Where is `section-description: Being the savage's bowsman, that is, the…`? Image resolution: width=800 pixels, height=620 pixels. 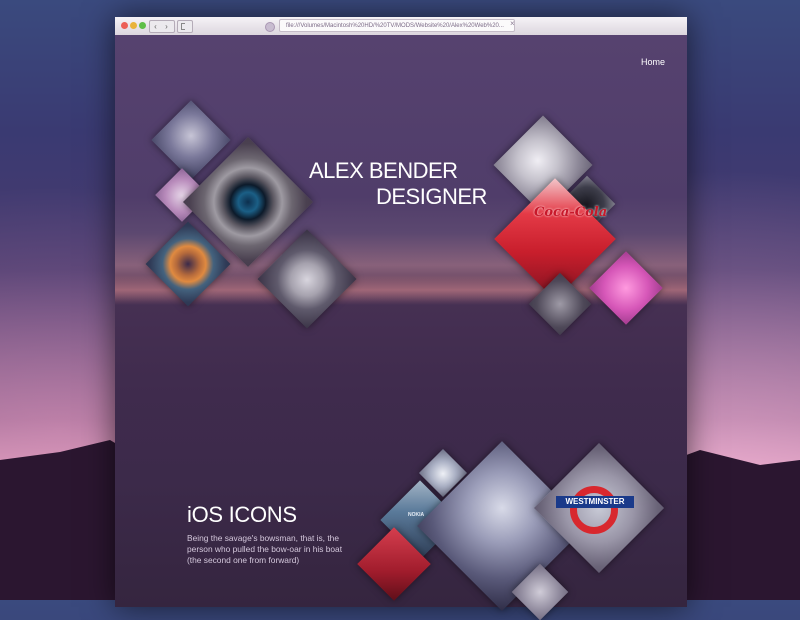
section-description: Being the savage's bowsman, that is, the… is located at coordinates (265, 549).